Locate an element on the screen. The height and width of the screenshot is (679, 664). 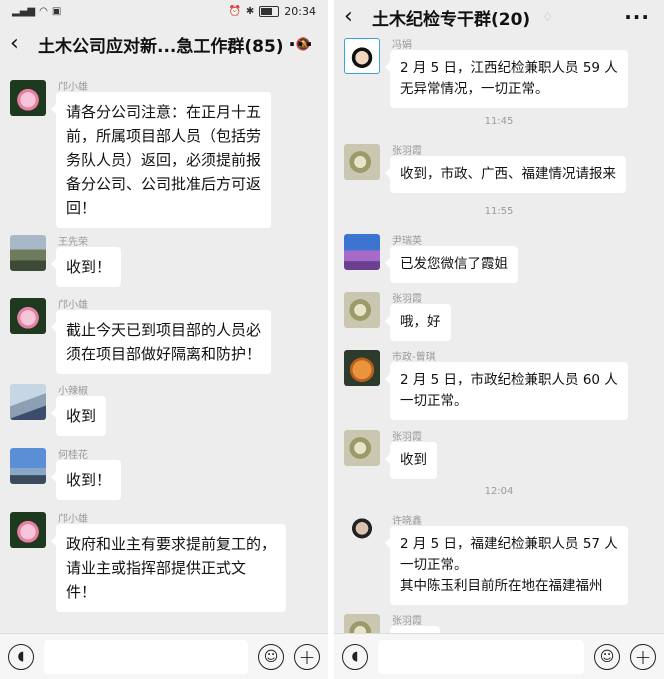
message-bubble: 2 月 5 日，江西纪检兼职人员 59 人无异常情况，一切正常。 is located at coordinates (506, 79).